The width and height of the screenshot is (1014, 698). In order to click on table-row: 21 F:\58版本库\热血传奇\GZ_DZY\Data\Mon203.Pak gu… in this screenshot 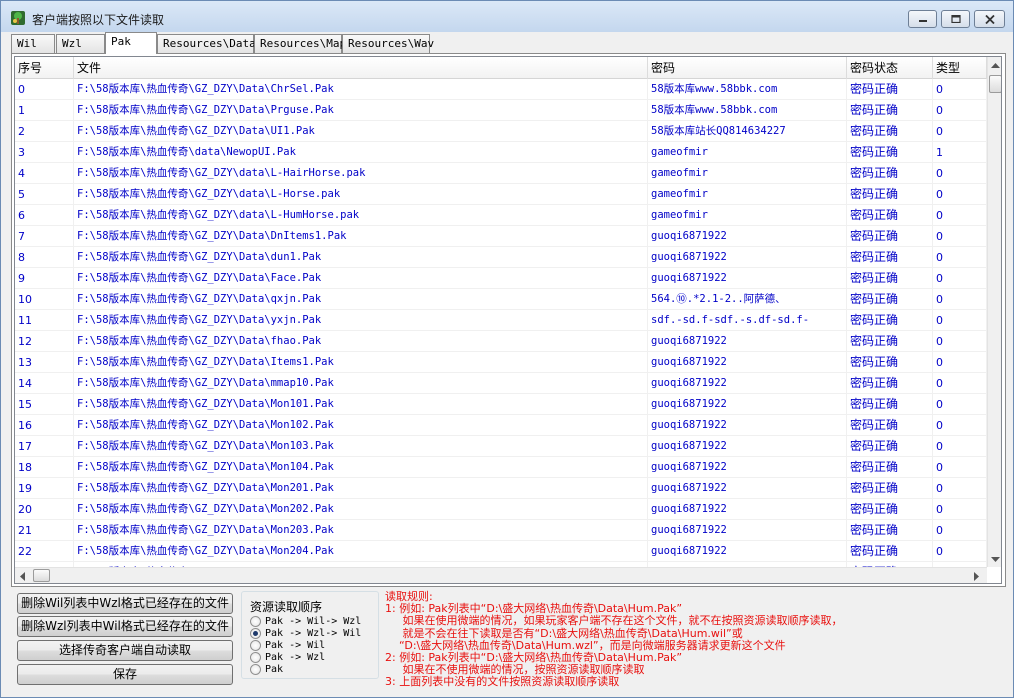, I will do `click(501, 530)`.